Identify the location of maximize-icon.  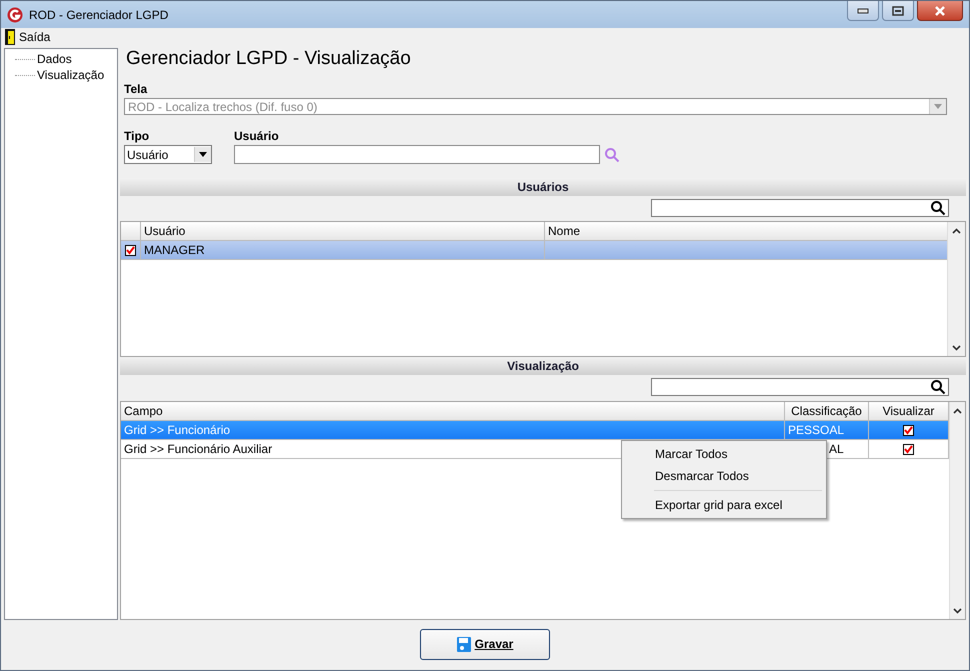
(898, 11).